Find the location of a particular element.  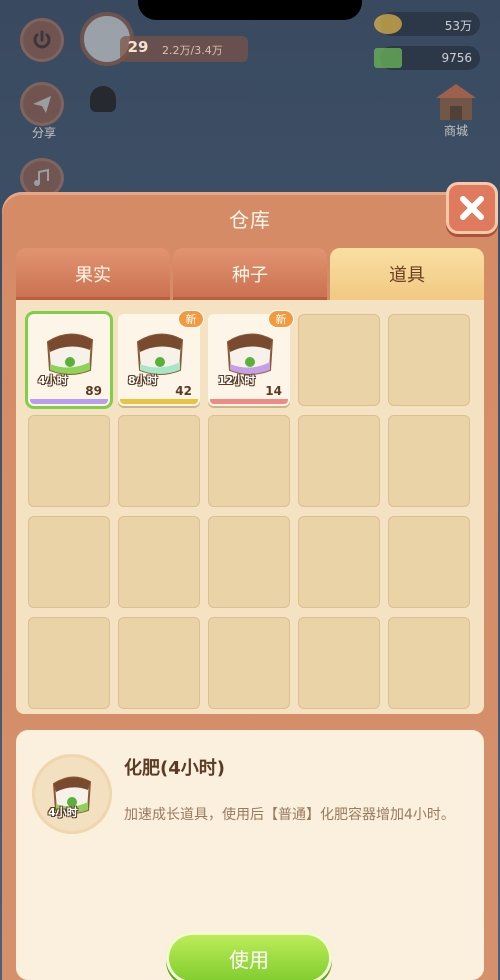

close-icon is located at coordinates (472, 208).